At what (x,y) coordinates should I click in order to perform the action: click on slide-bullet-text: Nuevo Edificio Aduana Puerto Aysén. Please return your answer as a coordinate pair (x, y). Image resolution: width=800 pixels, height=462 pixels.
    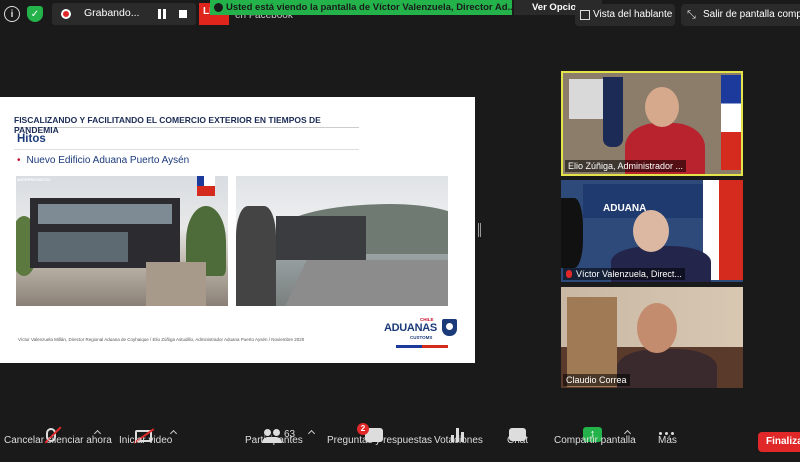
    Looking at the image, I should click on (108, 160).